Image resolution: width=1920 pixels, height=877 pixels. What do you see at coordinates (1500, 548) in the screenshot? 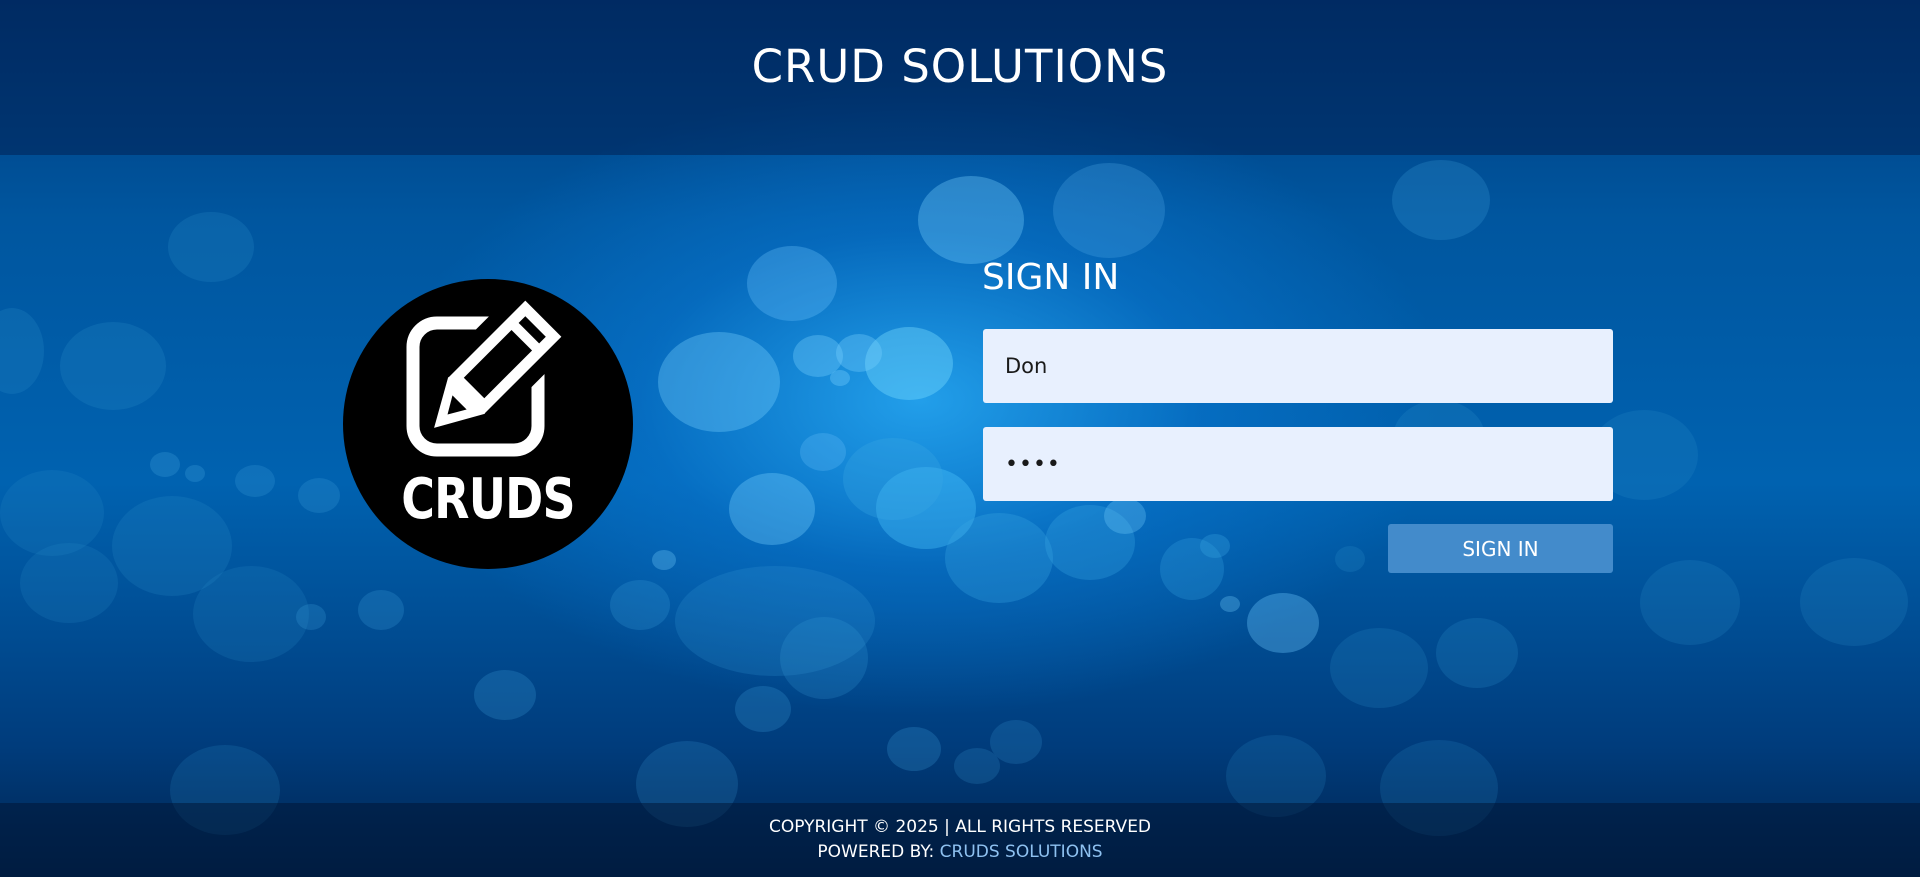
I see `signin-button: SIGN IN` at bounding box center [1500, 548].